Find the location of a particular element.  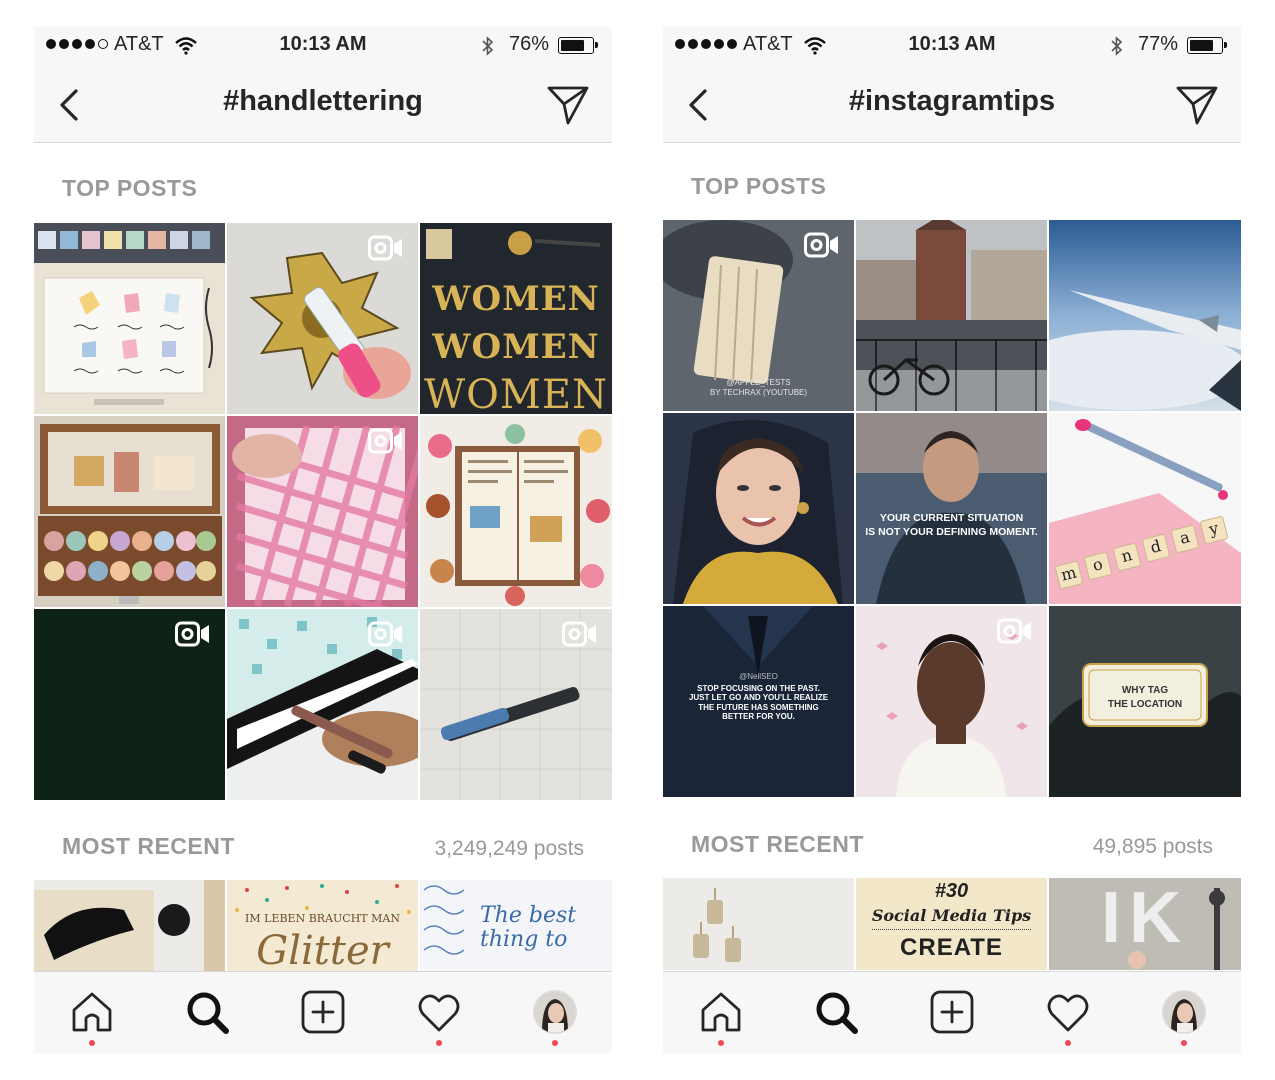

post-text: YOUR CURRENT SITUATION is located at coordinates (951, 518).